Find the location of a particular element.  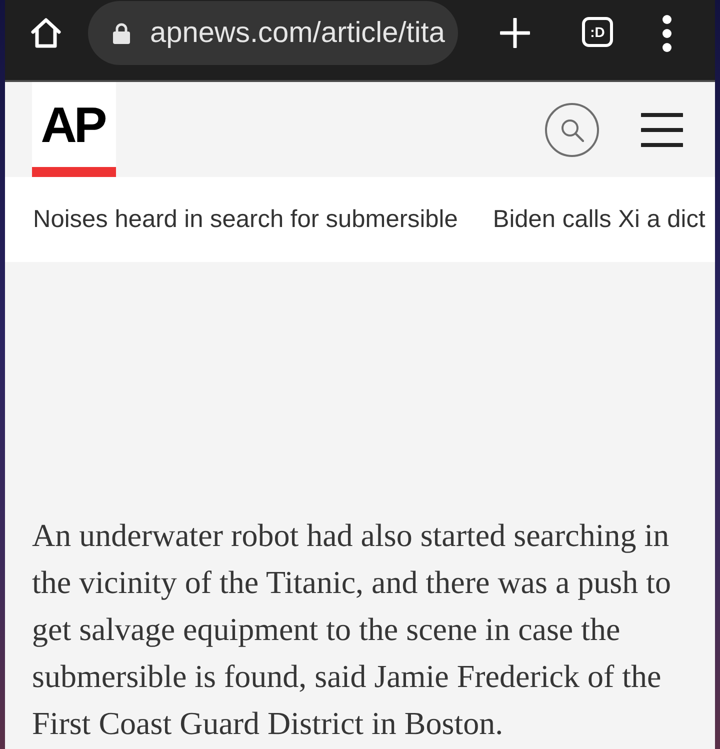

more-menu-icon is located at coordinates (667, 33).